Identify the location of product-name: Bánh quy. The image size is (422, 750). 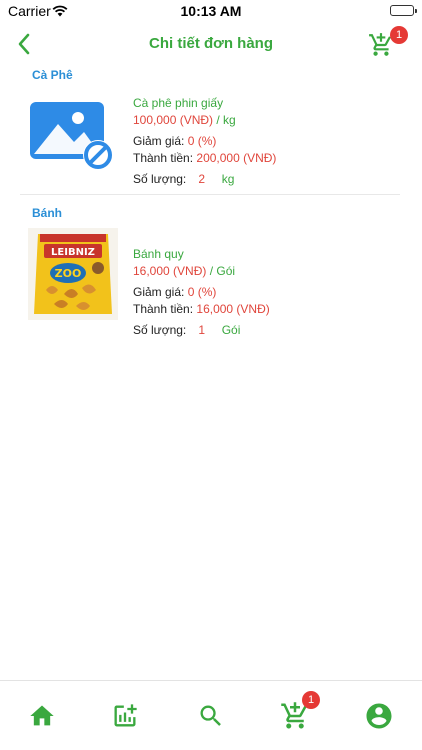
(158, 254).